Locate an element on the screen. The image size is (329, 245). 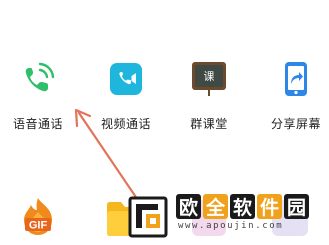
watermark-char: 软 is located at coordinates (242, 206).